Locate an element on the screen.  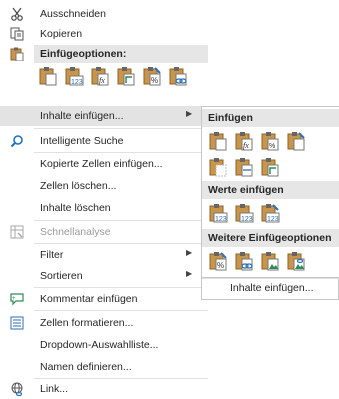
paste-values-number-format-icon: 123 is located at coordinates (244, 213).